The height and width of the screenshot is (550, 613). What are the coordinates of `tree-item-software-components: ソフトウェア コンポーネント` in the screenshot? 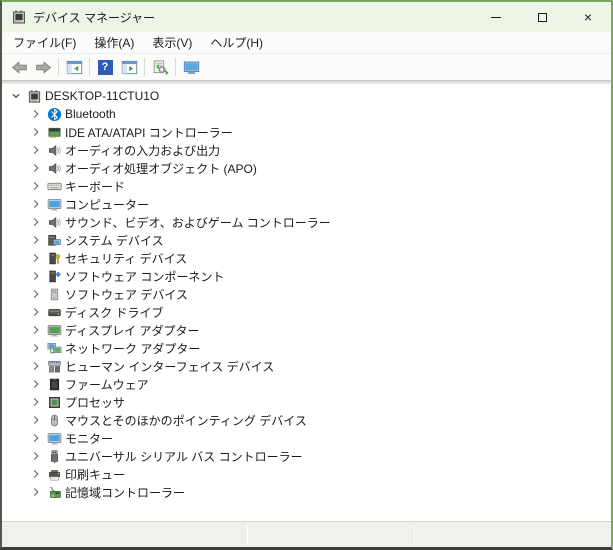 It's located at (306, 276).